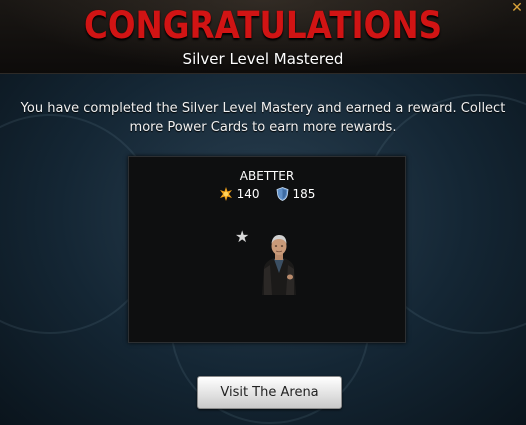  I want to click on attack-burst-icon, so click(225, 194).